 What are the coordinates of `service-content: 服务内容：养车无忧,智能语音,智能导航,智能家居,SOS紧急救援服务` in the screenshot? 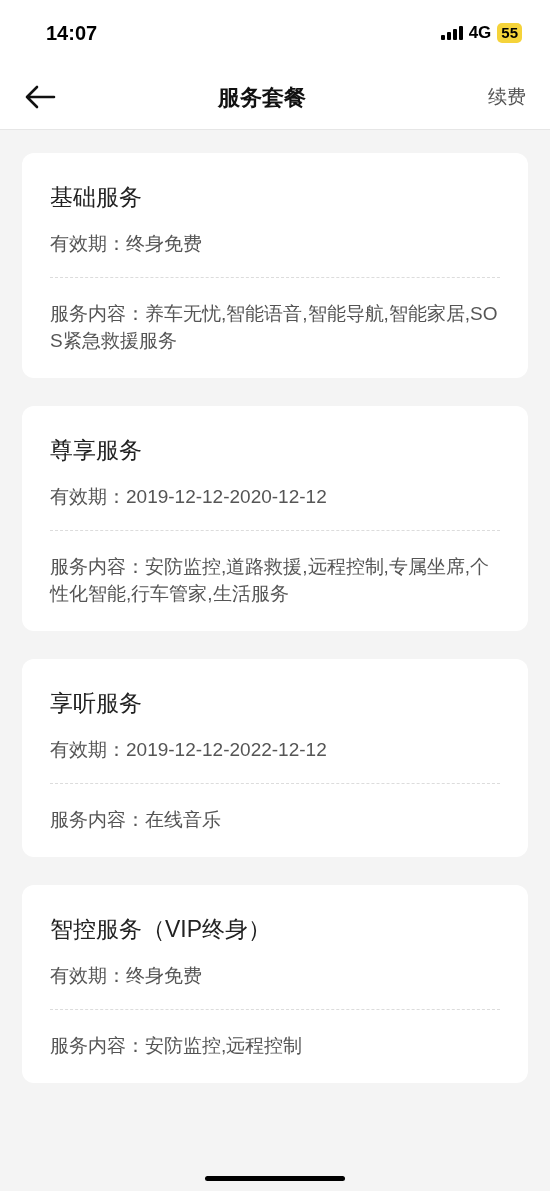 It's located at (274, 327).